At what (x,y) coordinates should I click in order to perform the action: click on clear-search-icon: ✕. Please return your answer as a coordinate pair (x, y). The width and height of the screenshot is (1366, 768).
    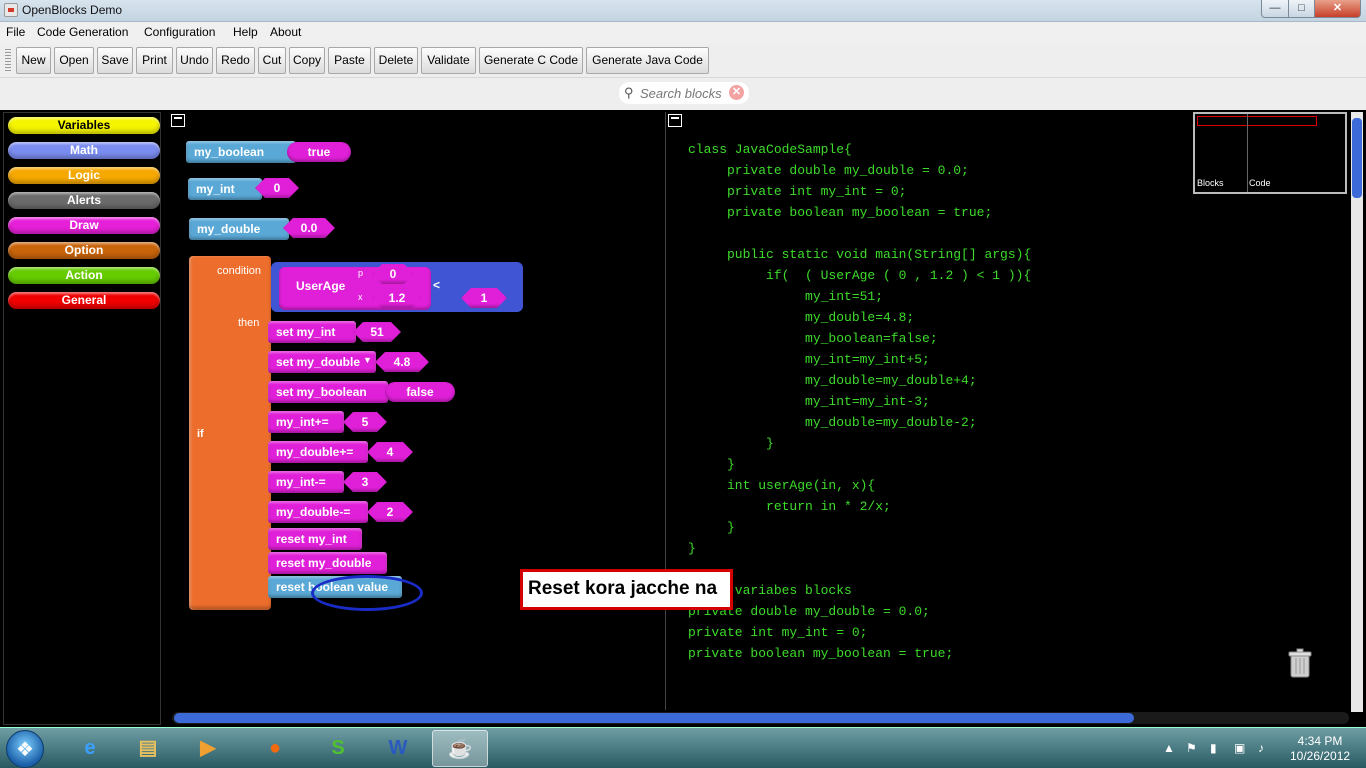
    Looking at the image, I should click on (736, 92).